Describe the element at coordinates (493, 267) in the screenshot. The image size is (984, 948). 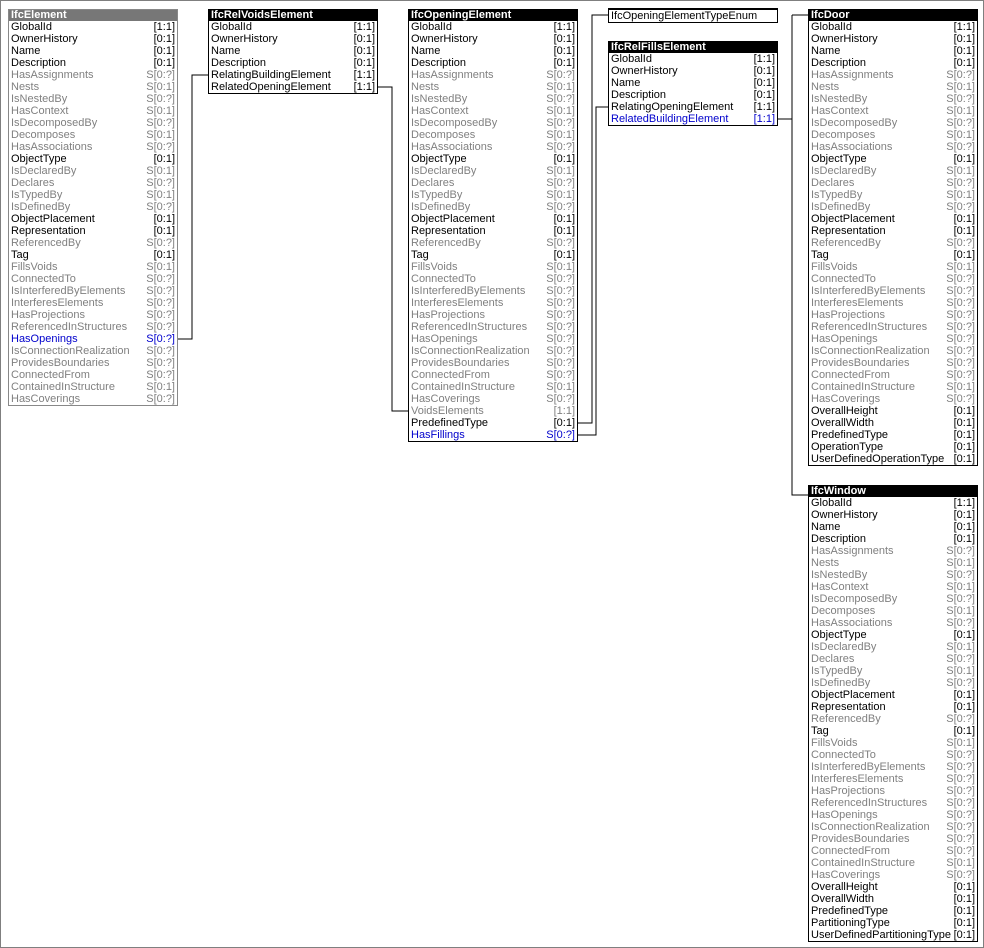
I see `attribute-row: FillsVoids S[0:1]` at that location.